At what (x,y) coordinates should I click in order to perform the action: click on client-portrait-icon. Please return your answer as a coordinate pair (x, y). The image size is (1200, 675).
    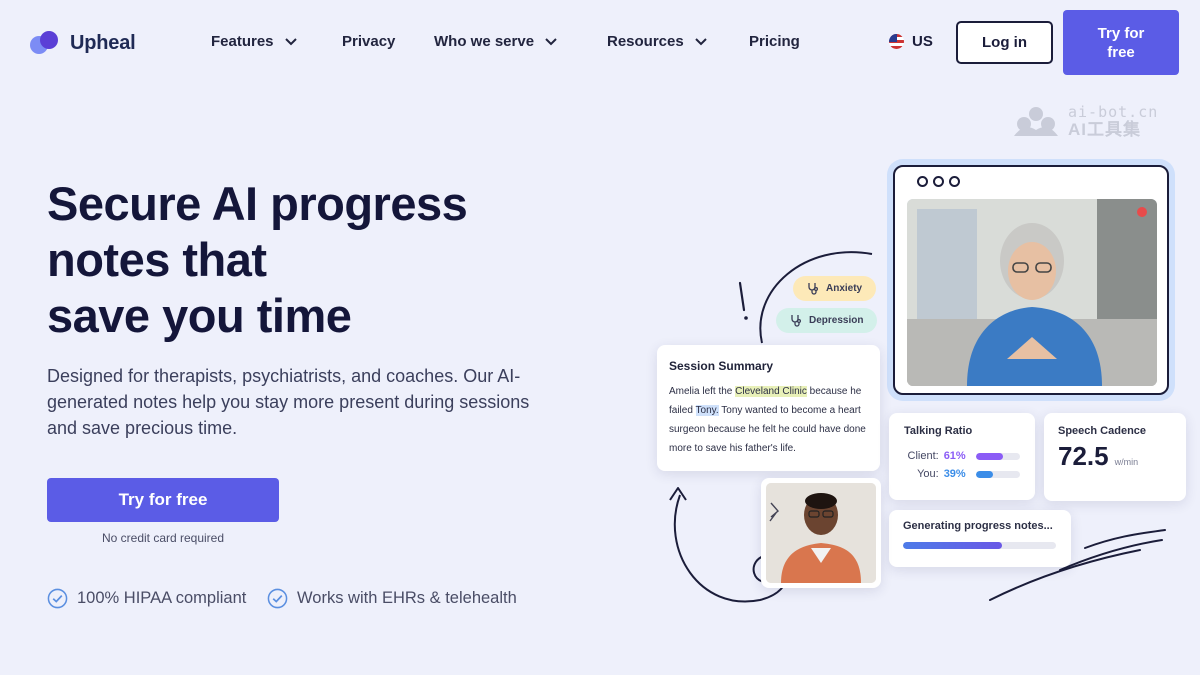
    Looking at the image, I should click on (1032, 292).